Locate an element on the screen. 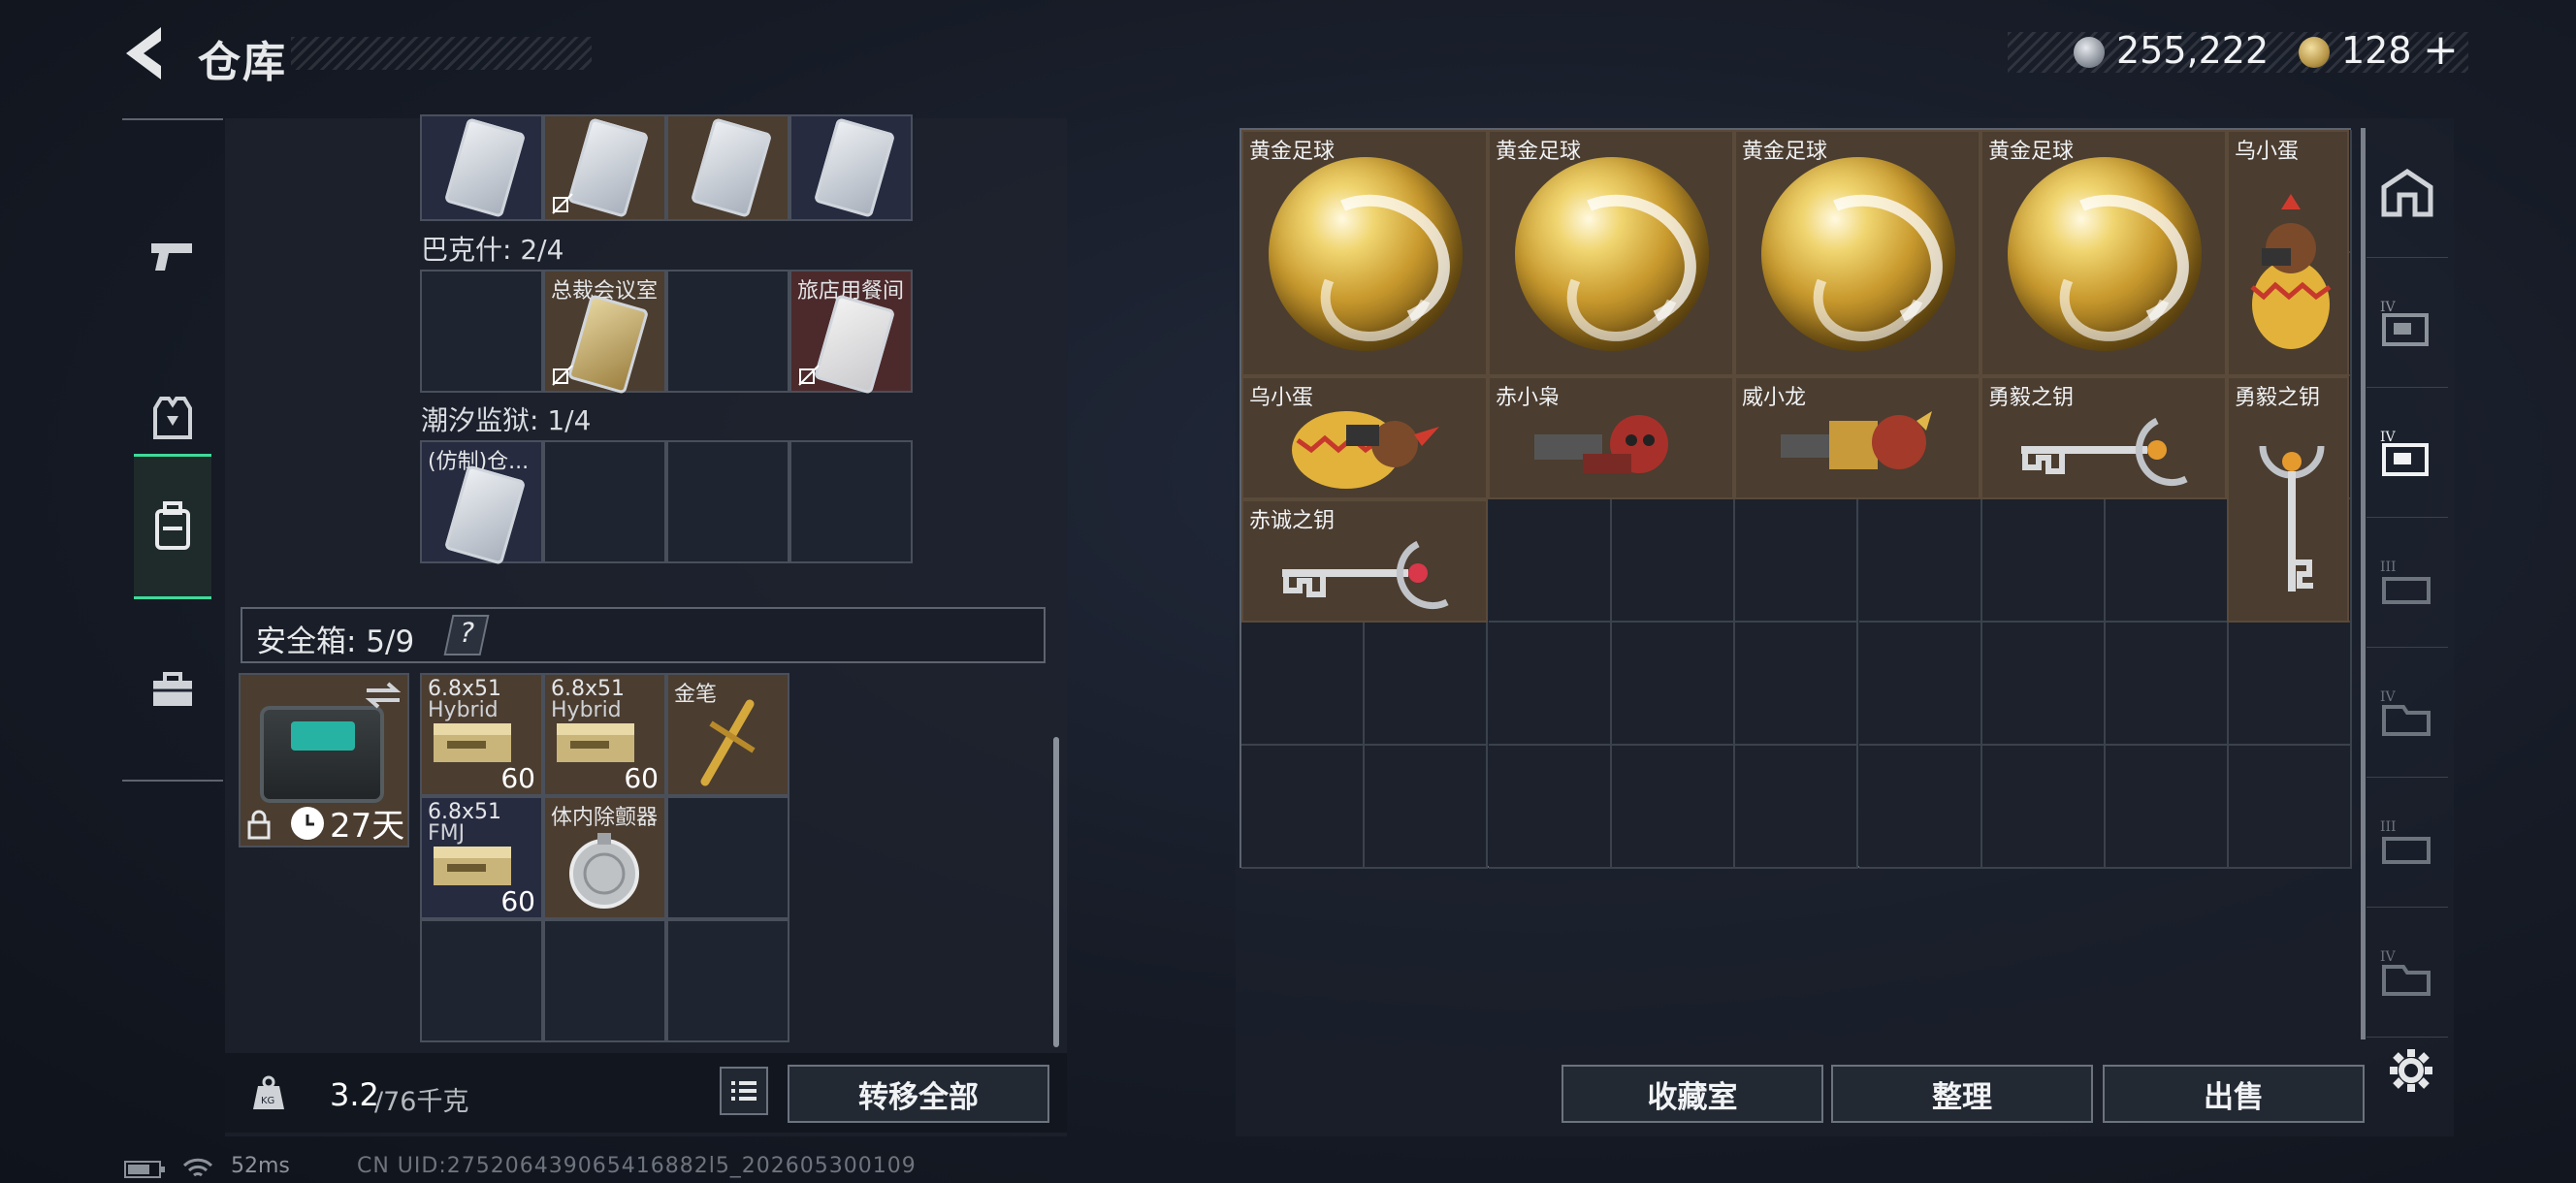 This screenshot has height=1183, width=2576. gear-icon is located at coordinates (2411, 1070).